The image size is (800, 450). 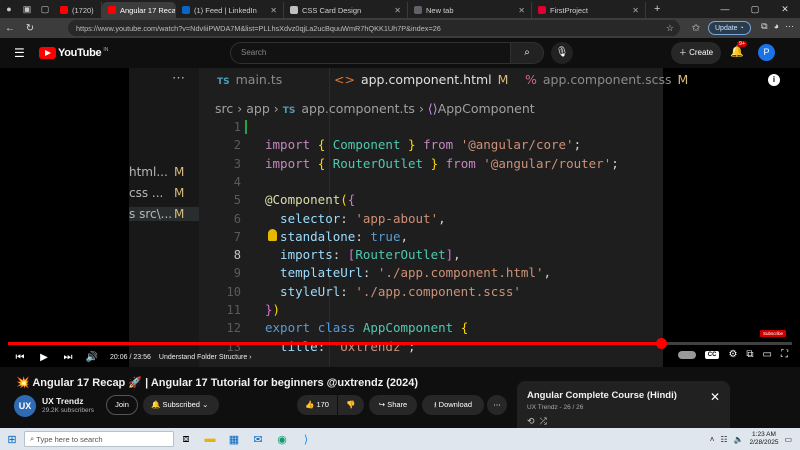 What do you see at coordinates (20, 357) in the screenshot?
I see `previous-icon: ⏮` at bounding box center [20, 357].